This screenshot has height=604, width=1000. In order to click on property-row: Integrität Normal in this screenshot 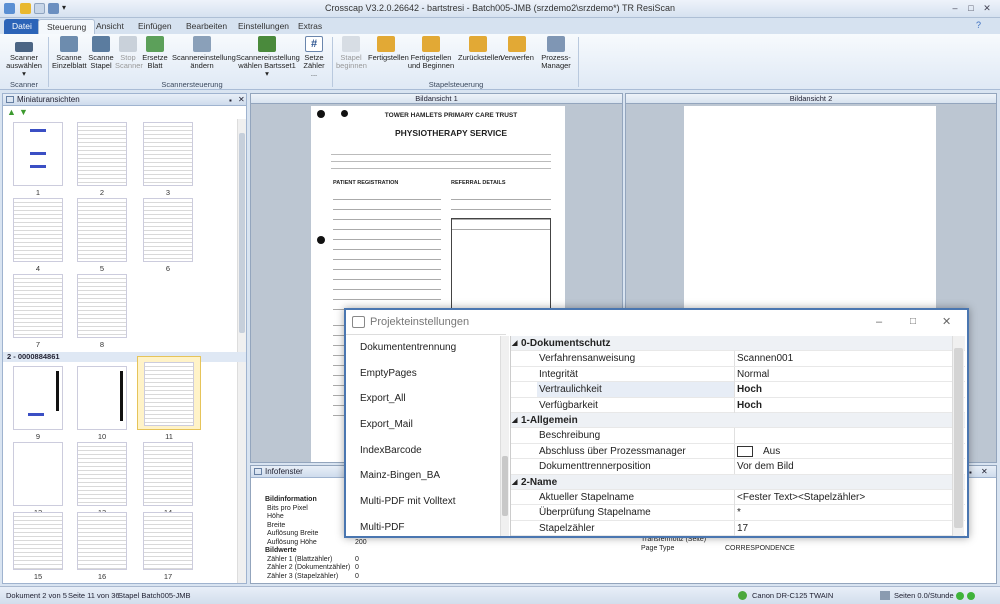, I will do `click(738, 374)`.